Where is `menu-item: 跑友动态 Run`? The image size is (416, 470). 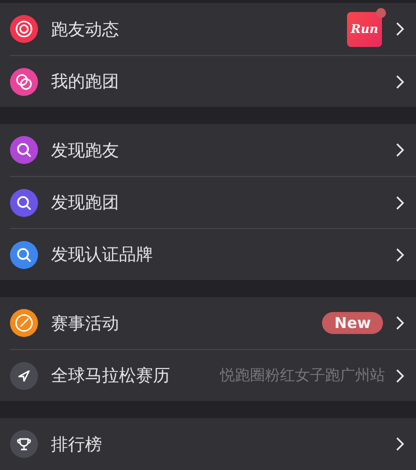
menu-item: 跑友动态 Run is located at coordinates (208, 29).